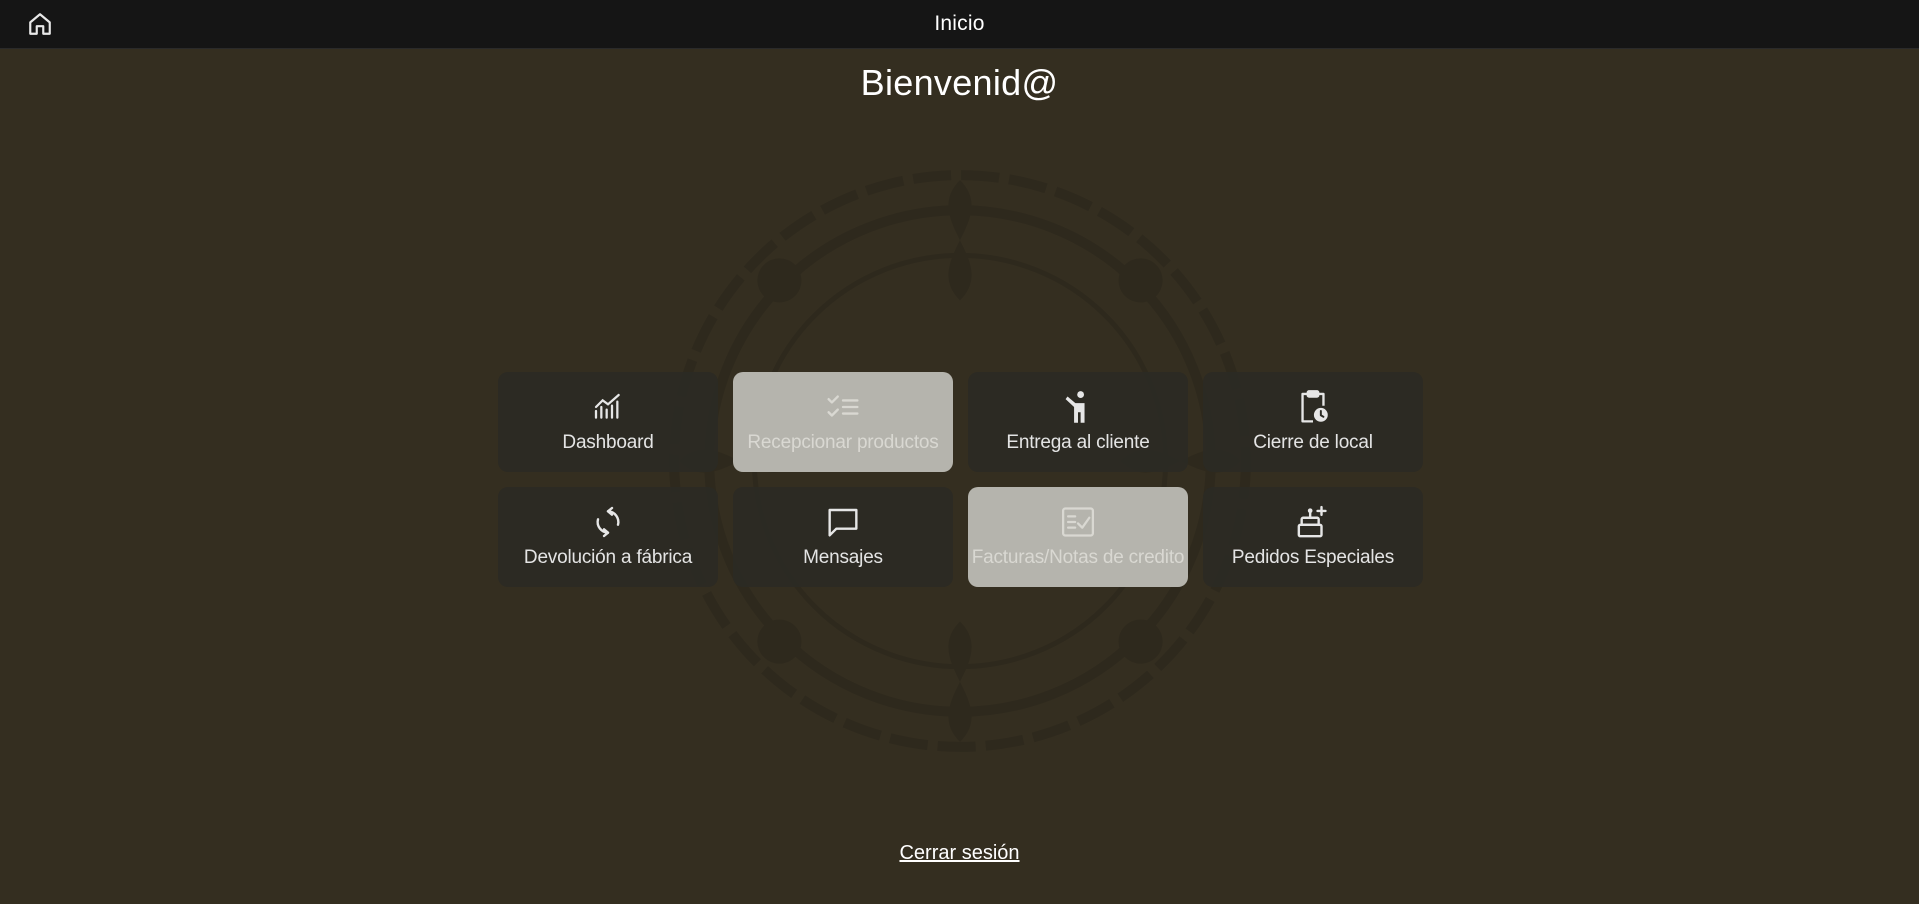 This screenshot has height=904, width=1919. I want to click on invoice-check-icon, so click(1078, 522).